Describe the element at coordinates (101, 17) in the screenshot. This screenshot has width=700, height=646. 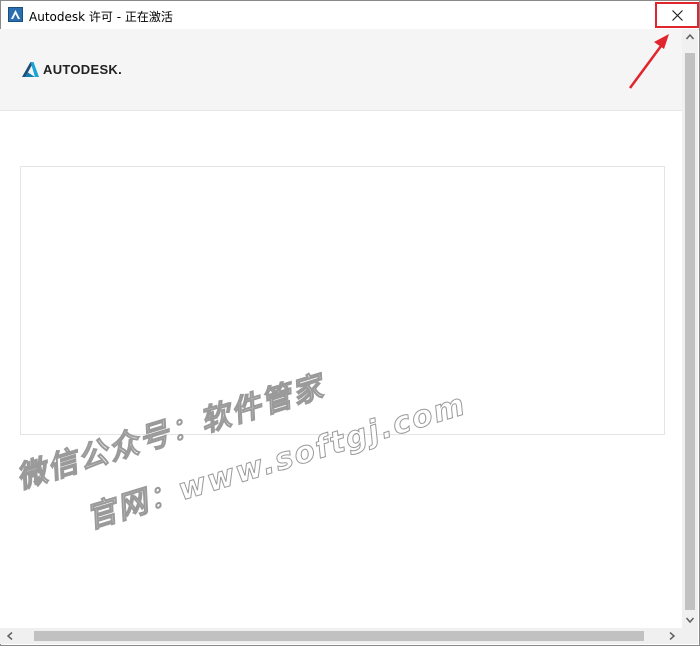
I see `window-title: Autodesk 许可 - 正在激活` at that location.